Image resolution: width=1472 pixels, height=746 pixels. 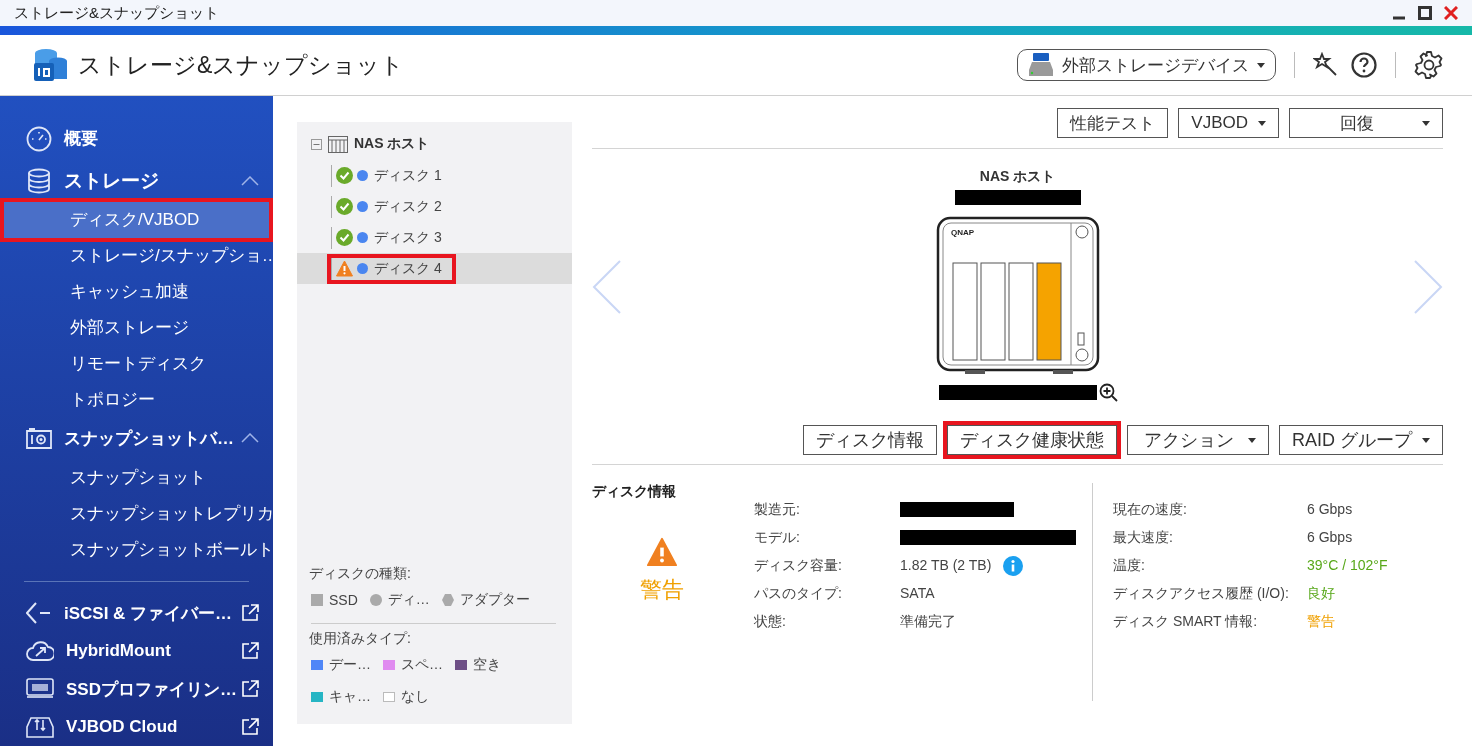 What do you see at coordinates (136, 549) in the screenshot?
I see `sidebar-item: スナップショットボールト` at bounding box center [136, 549].